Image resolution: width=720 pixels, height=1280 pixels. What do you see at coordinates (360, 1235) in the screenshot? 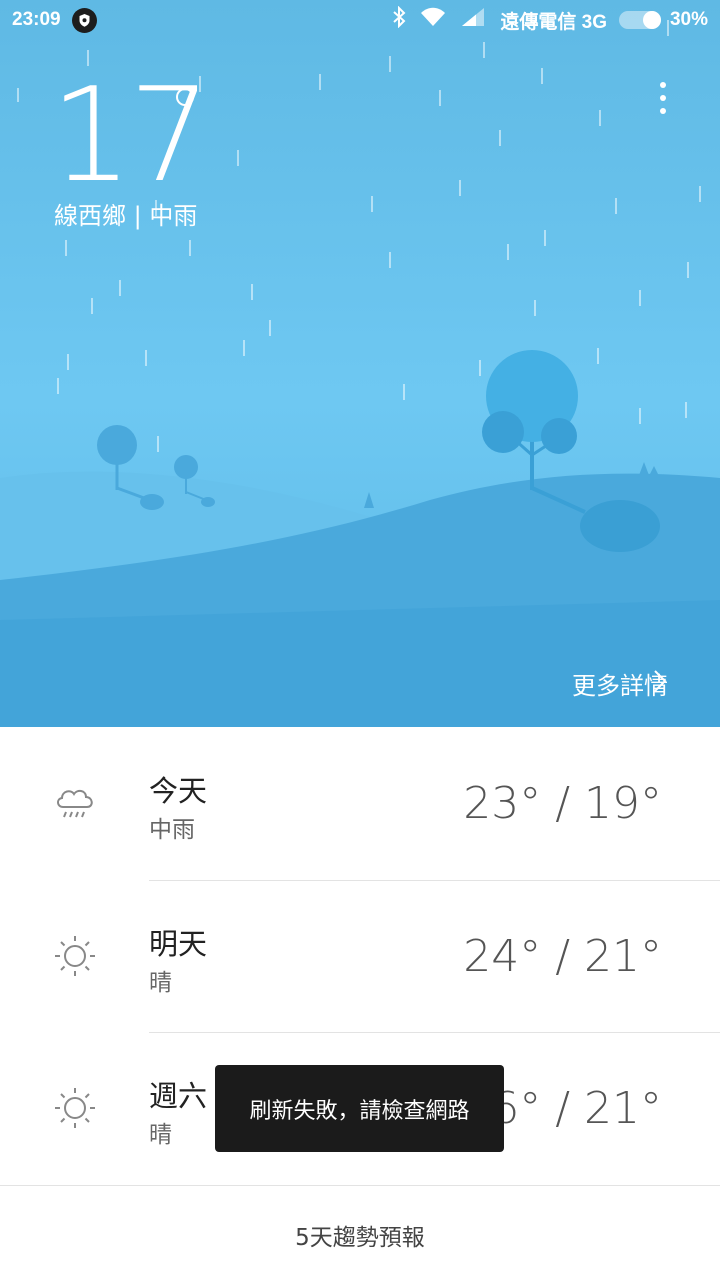
I see `five-day-forecast-button: 5天趨勢預報` at bounding box center [360, 1235].